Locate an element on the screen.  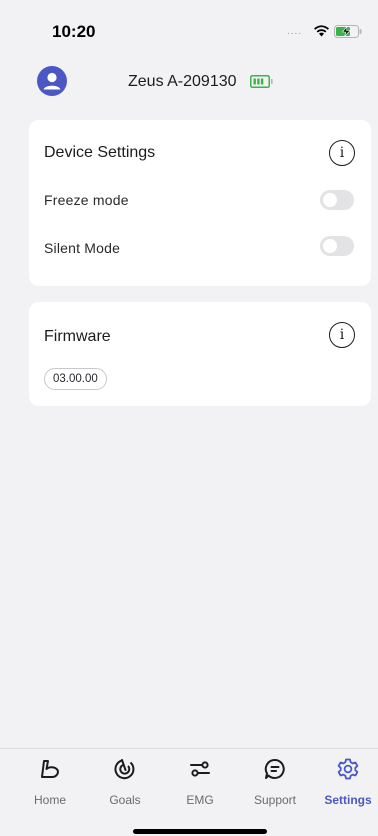
wifi-icon is located at coordinates (321, 31).